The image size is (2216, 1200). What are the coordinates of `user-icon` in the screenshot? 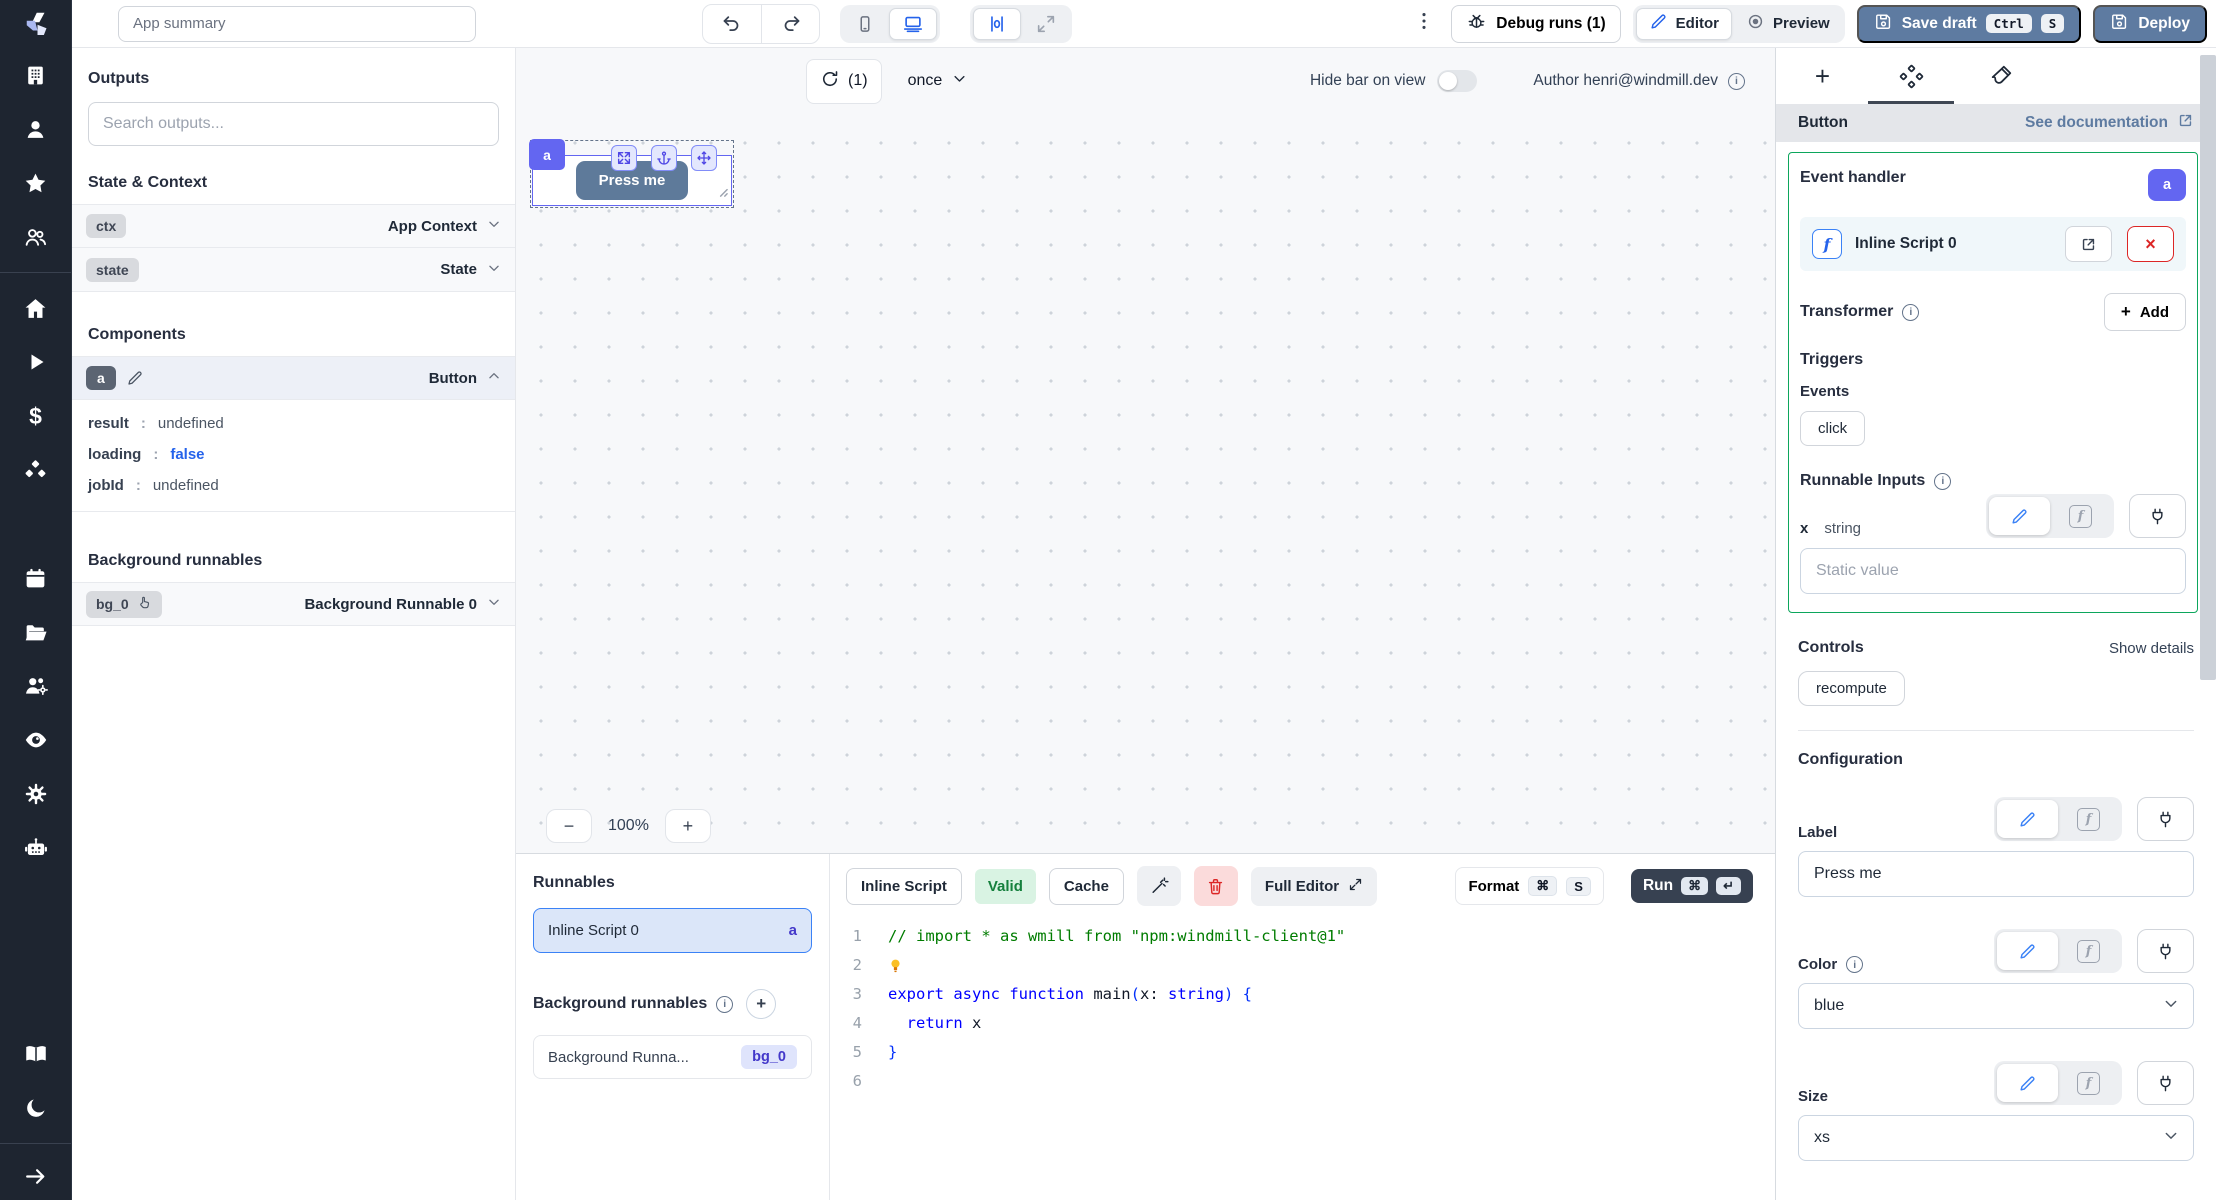 It's located at (35, 129).